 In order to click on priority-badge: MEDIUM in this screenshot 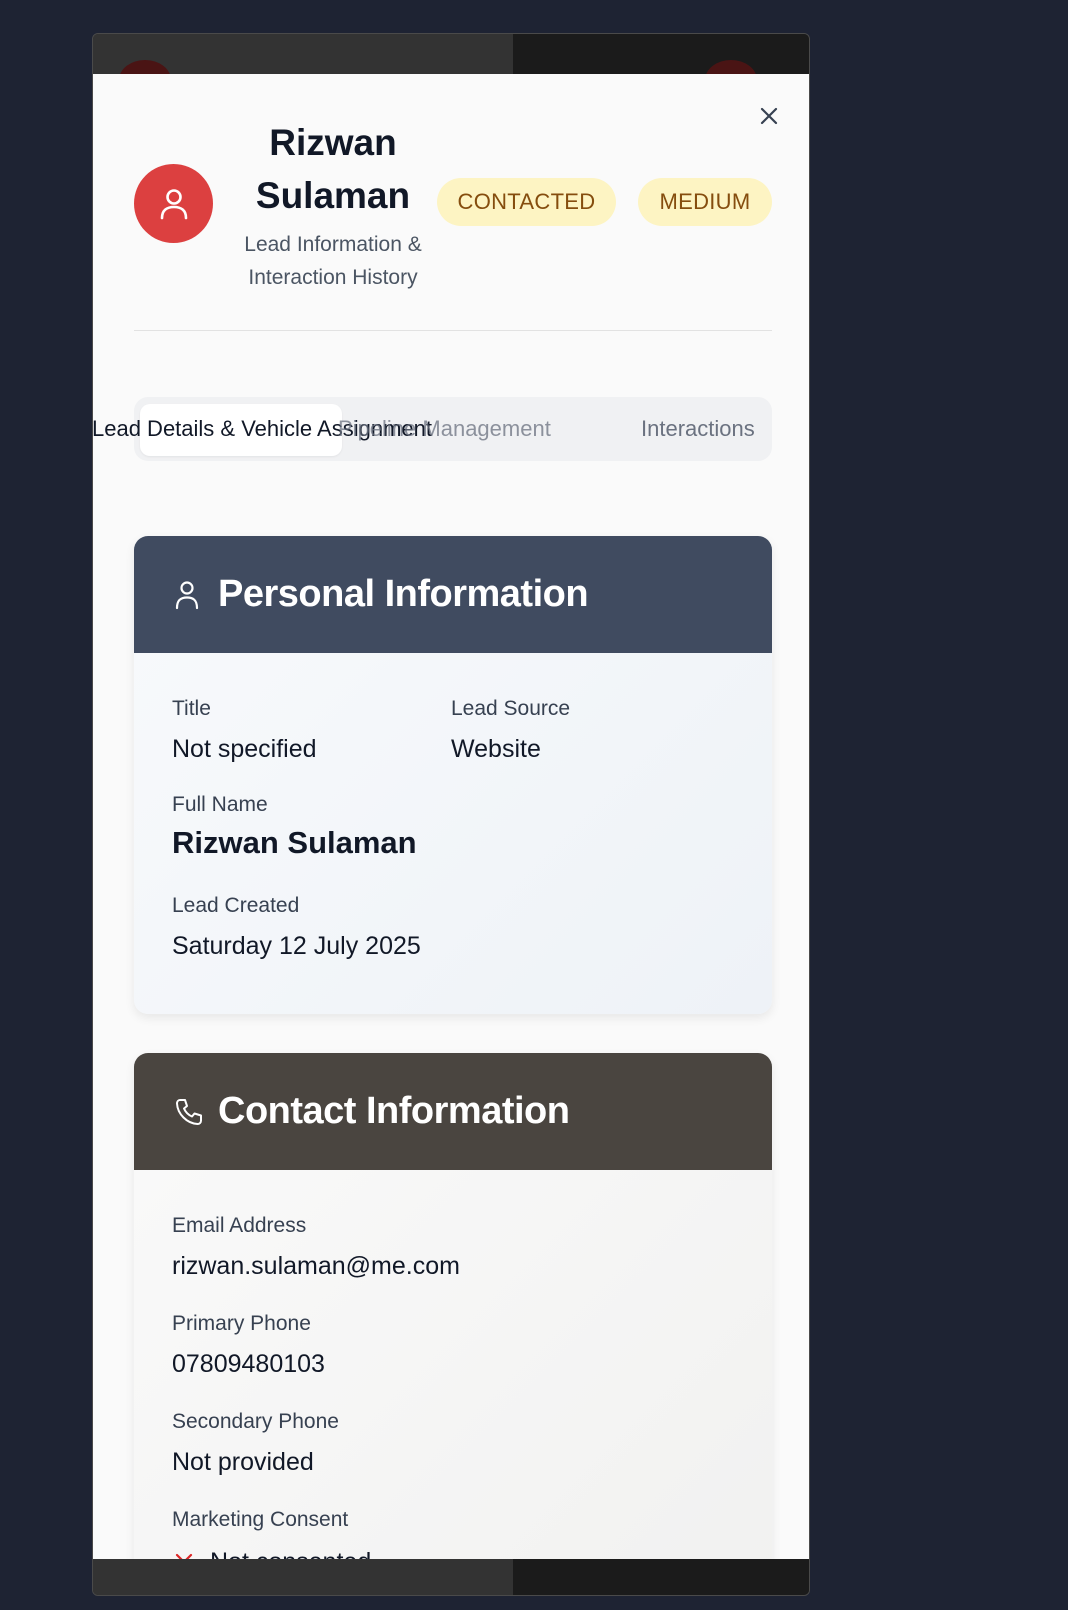, I will do `click(705, 202)`.